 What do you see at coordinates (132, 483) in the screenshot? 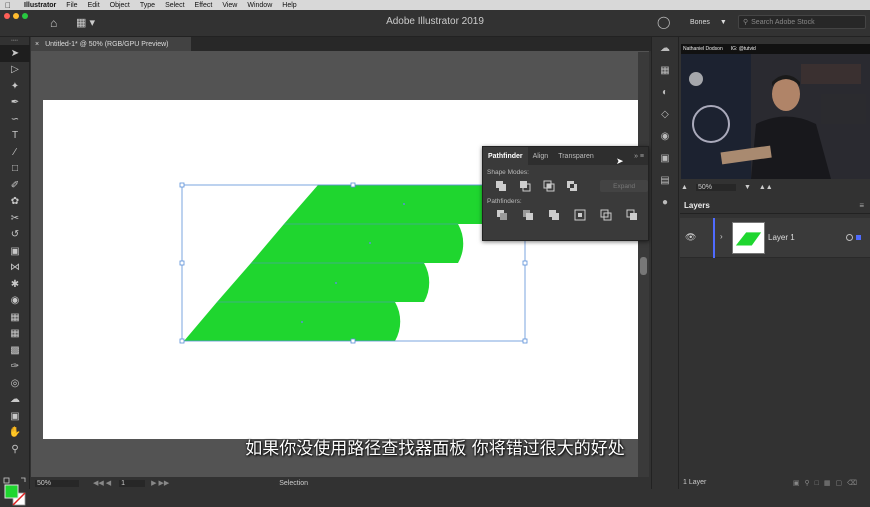
I see `artboard-number-field: 1` at bounding box center [132, 483].